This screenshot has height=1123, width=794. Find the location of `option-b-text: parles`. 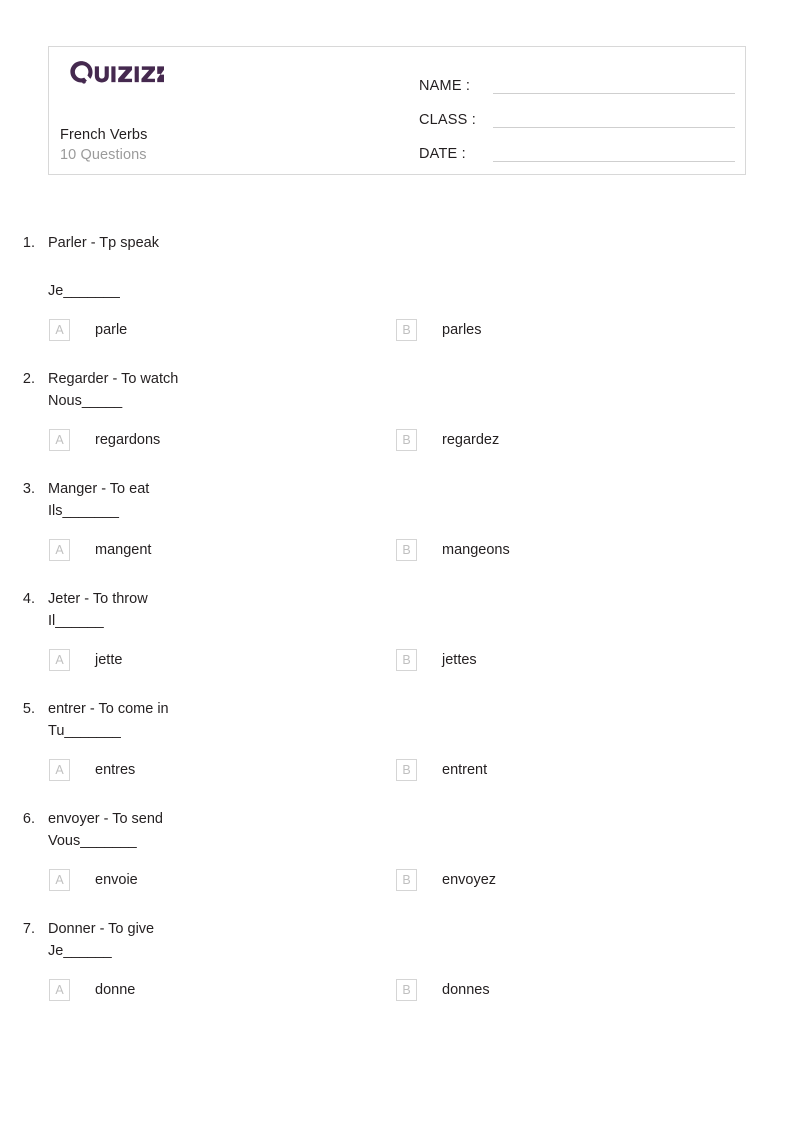

option-b-text: parles is located at coordinates (462, 330).